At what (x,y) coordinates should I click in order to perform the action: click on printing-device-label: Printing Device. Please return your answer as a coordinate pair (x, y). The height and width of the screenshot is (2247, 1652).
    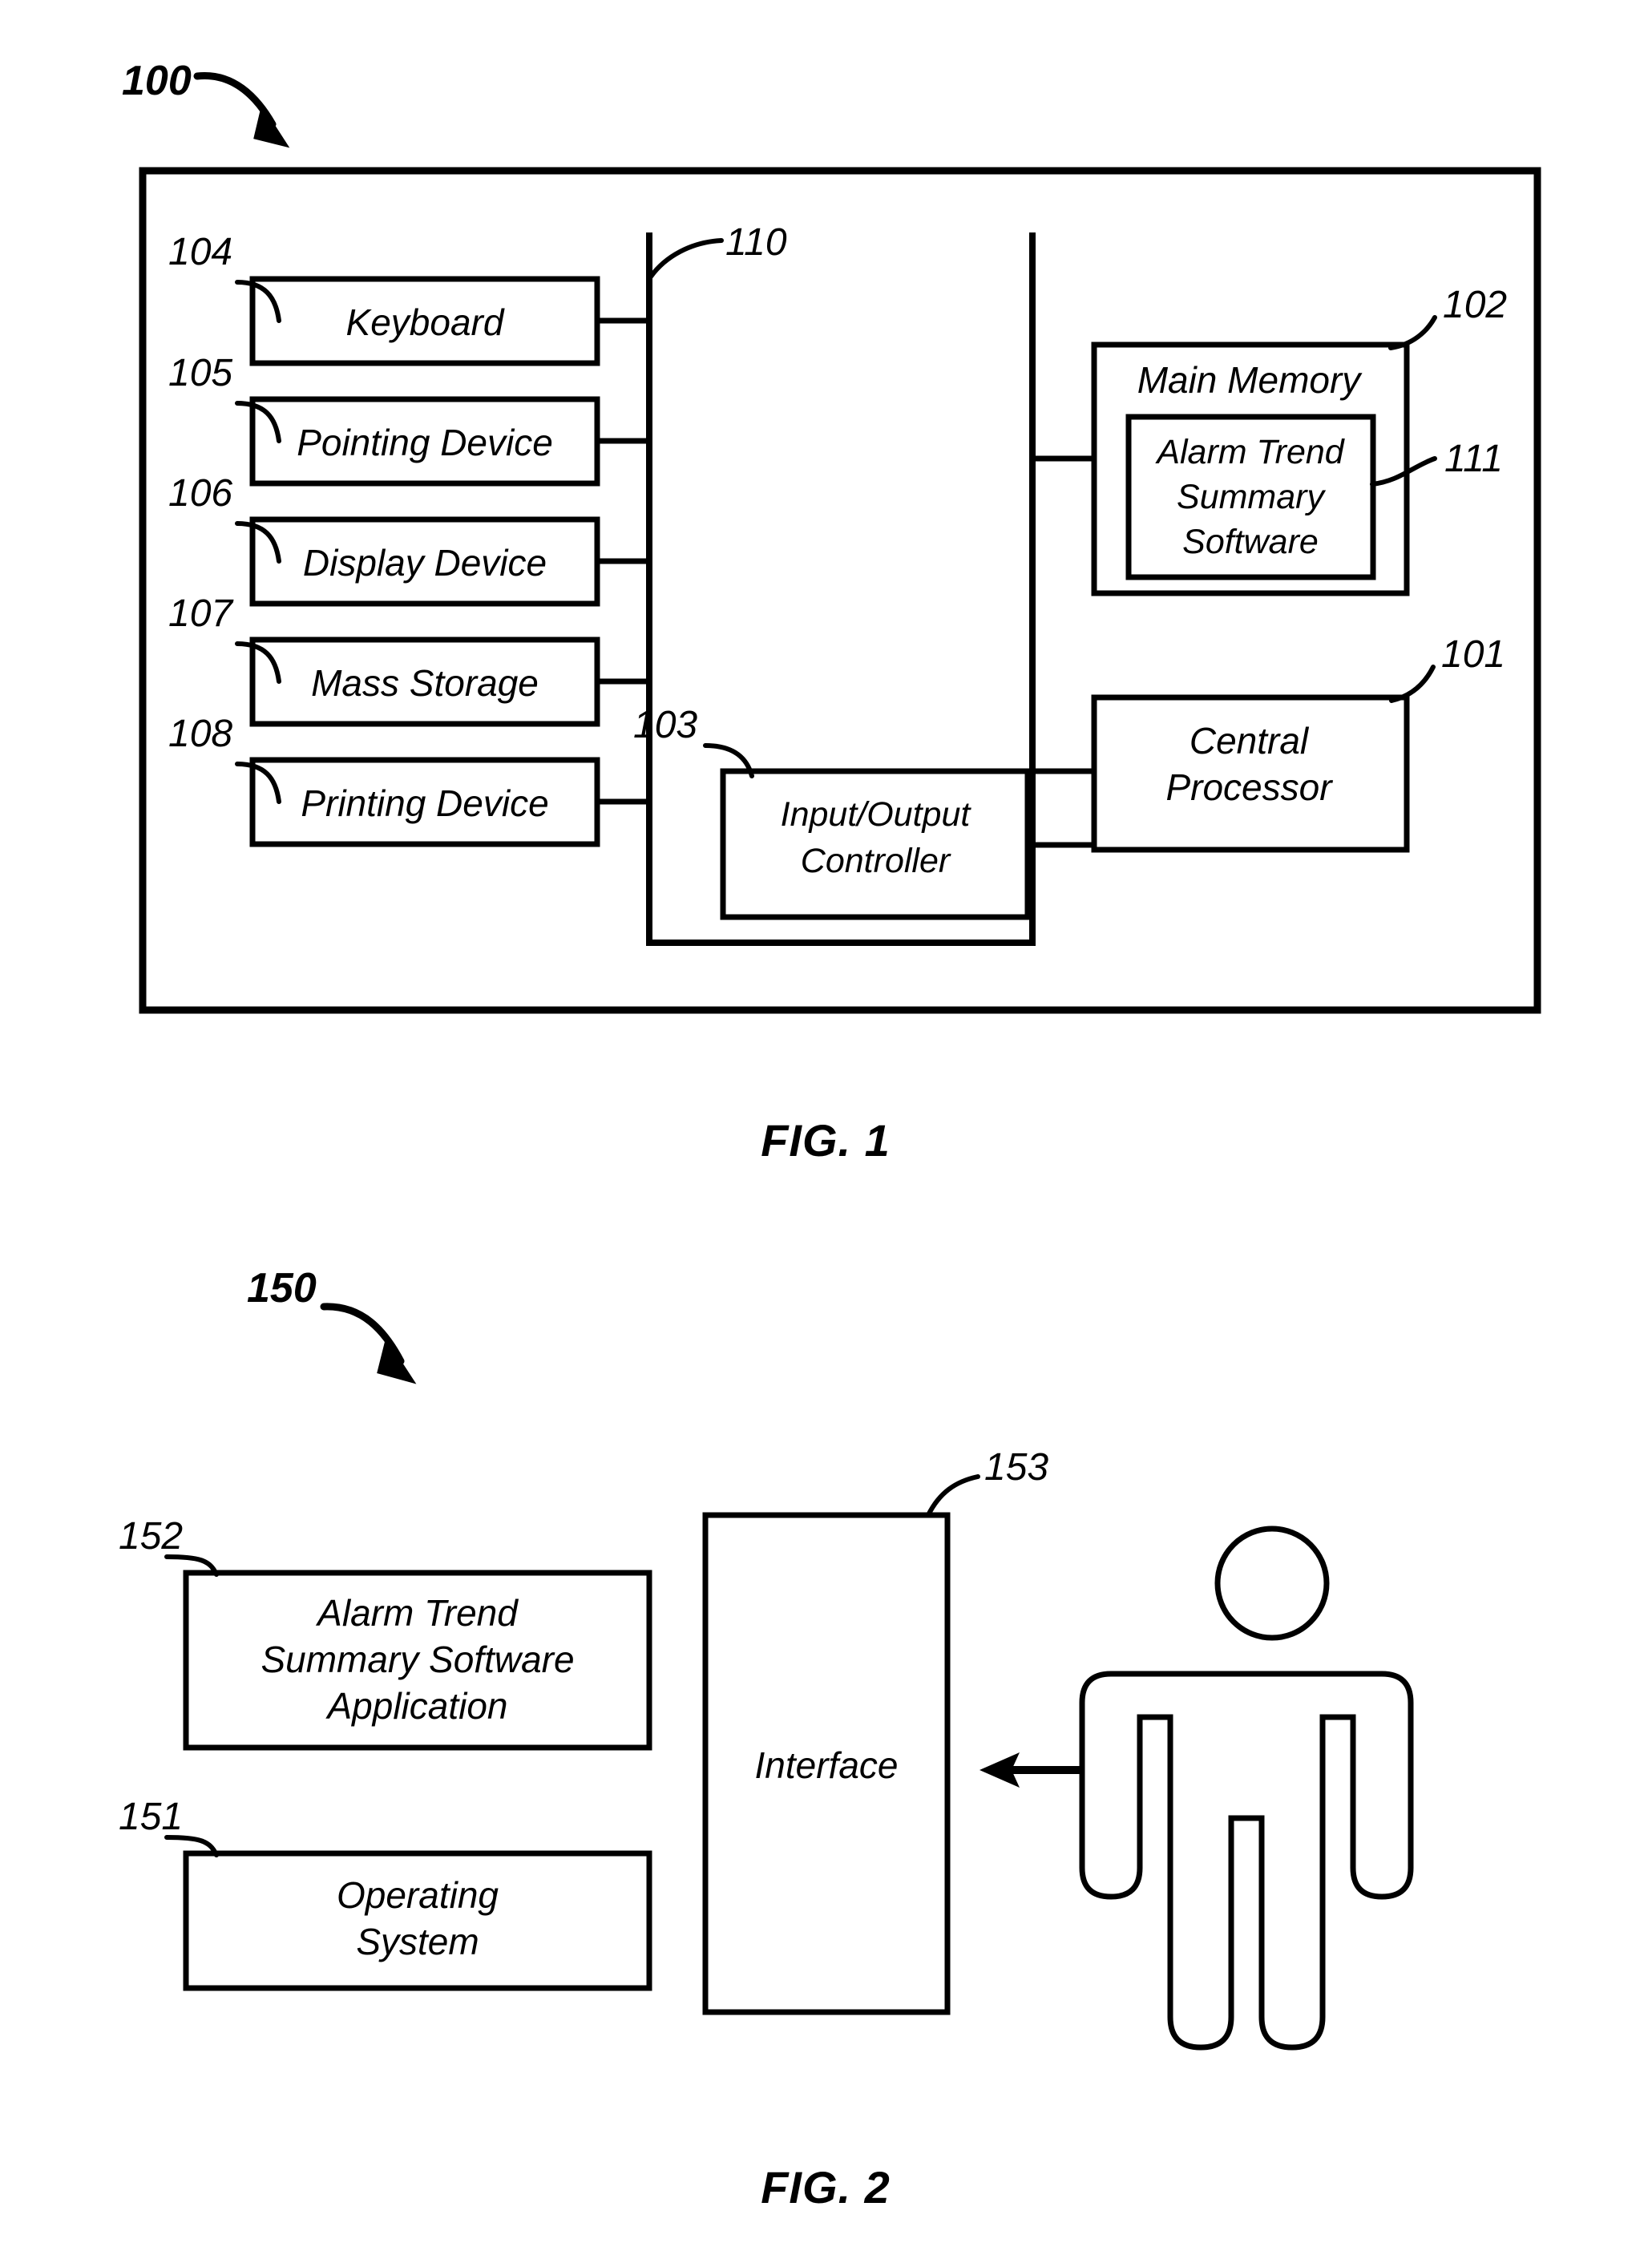
    Looking at the image, I should click on (424, 803).